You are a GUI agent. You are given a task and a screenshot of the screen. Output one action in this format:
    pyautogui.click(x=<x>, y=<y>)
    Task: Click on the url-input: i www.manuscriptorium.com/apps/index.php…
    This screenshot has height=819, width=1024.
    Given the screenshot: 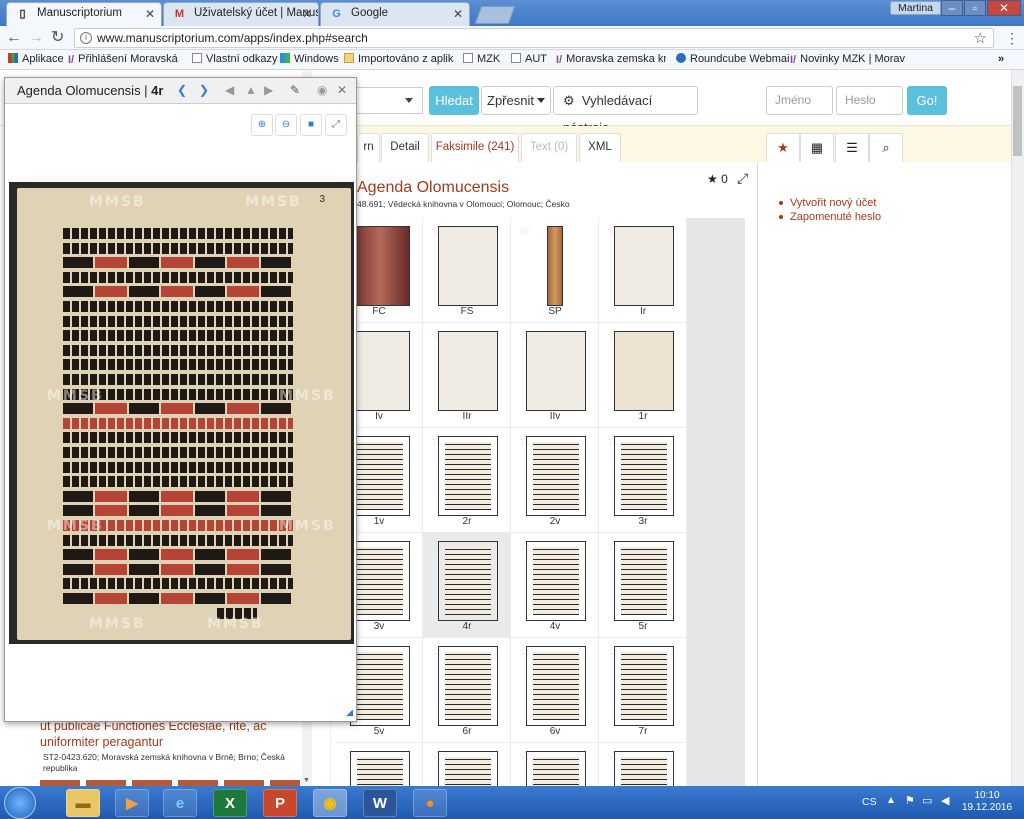 What is the action you would take?
    pyautogui.click(x=534, y=38)
    